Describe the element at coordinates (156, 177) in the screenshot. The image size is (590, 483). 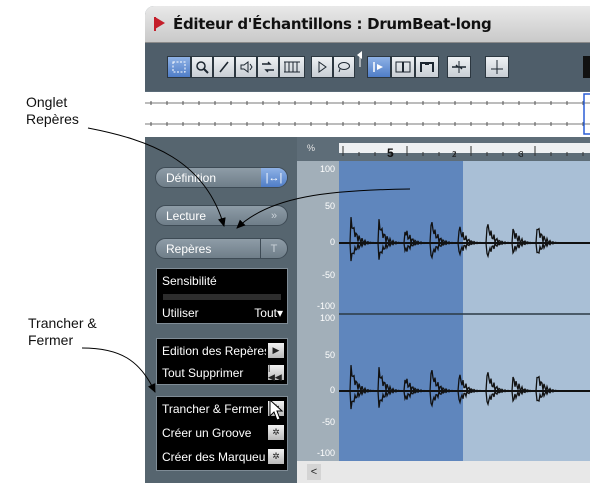
I see `arrow-to-markers-tab` at that location.